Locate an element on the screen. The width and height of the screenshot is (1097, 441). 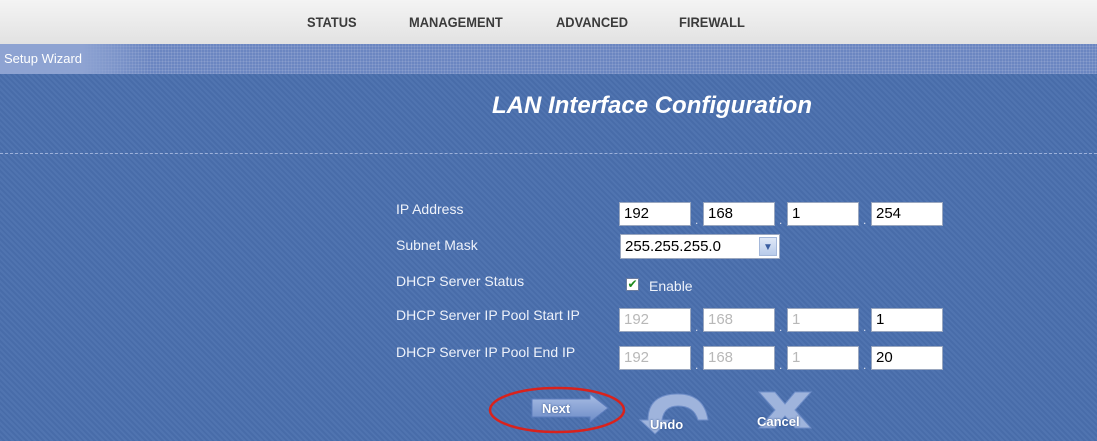
next-label: Next is located at coordinates (556, 408).